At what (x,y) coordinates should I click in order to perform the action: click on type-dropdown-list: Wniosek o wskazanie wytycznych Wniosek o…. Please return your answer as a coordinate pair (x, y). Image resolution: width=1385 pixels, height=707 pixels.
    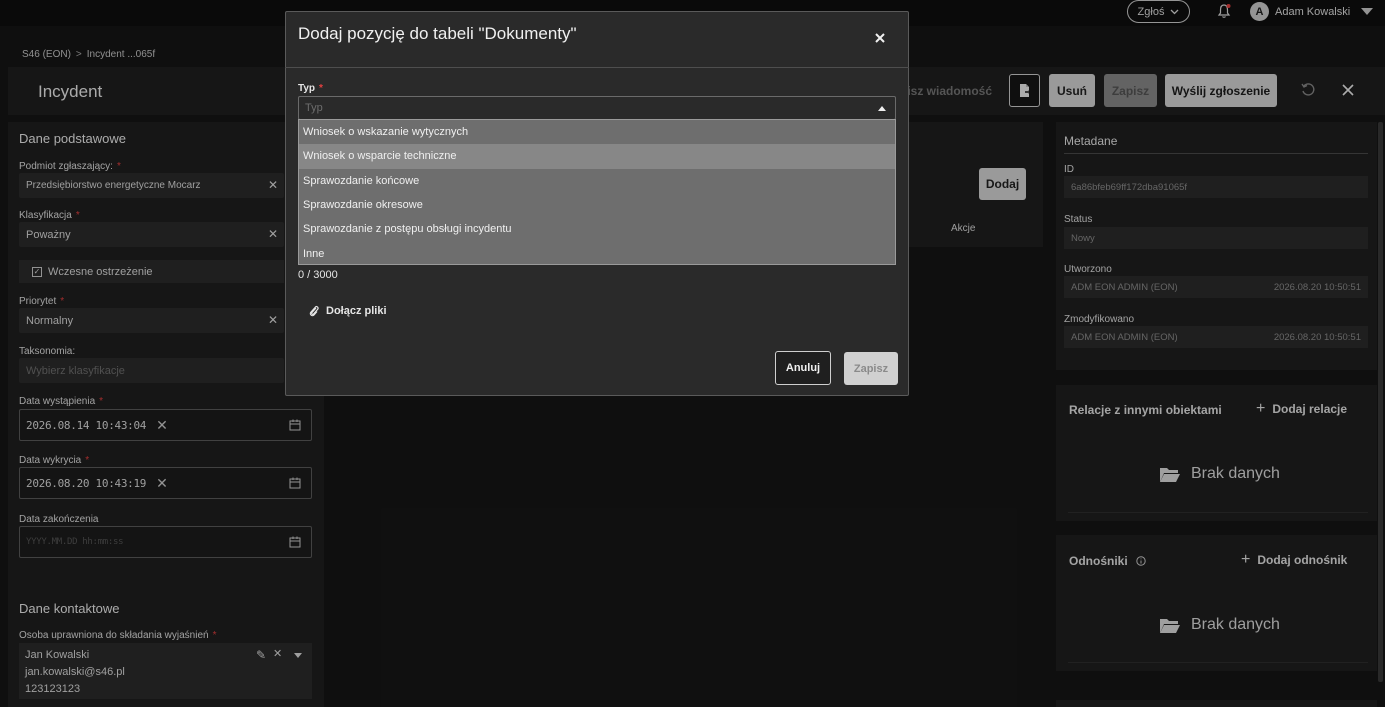
    Looking at the image, I should click on (597, 192).